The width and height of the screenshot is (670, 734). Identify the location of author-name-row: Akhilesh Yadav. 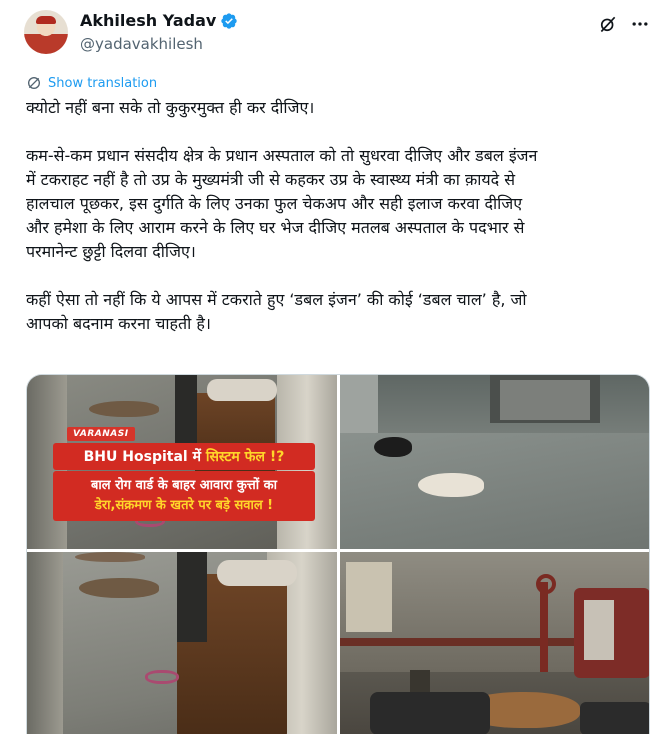
(159, 20).